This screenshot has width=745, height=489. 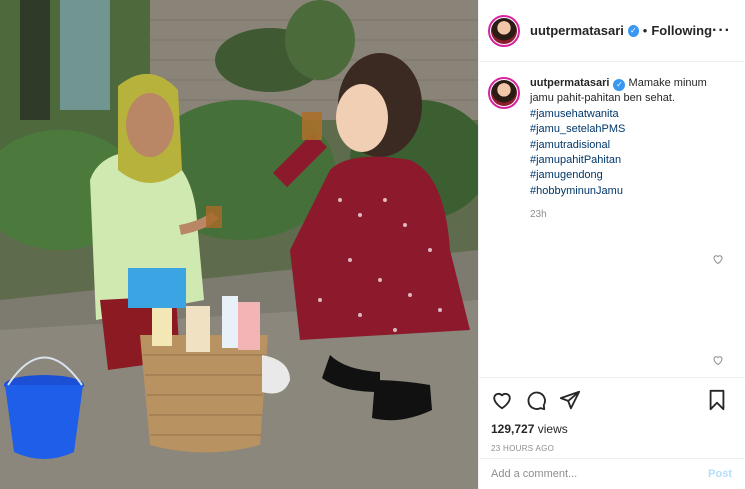 I want to click on caption-verified-icon: ✓, so click(x=619, y=84).